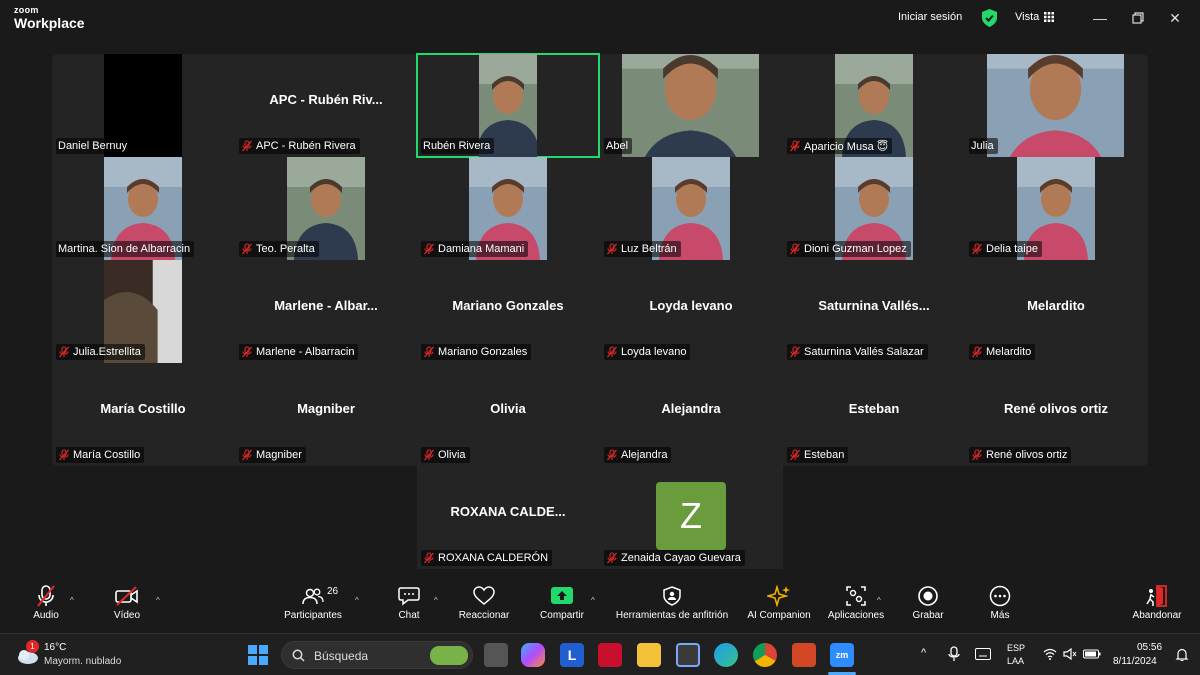  I want to click on participant-name-label: Loyda levano, so click(647, 352).